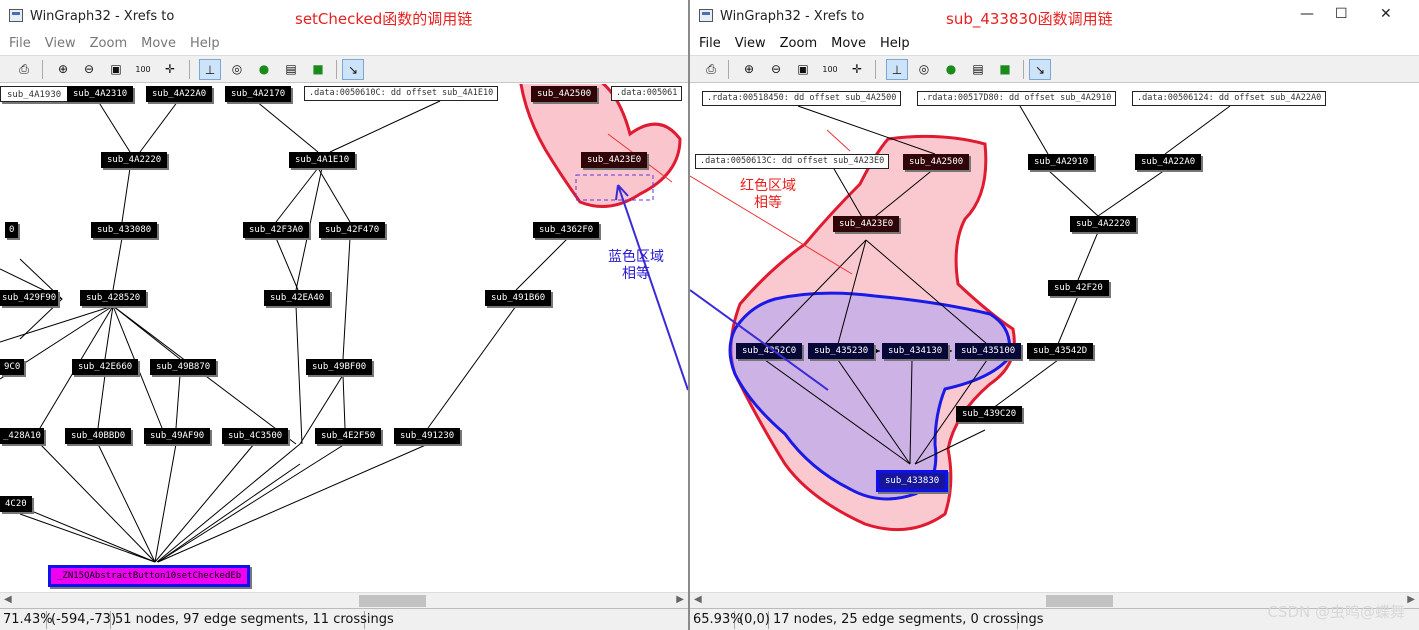  I want to click on target-function-node: sub_433830, so click(912, 481).